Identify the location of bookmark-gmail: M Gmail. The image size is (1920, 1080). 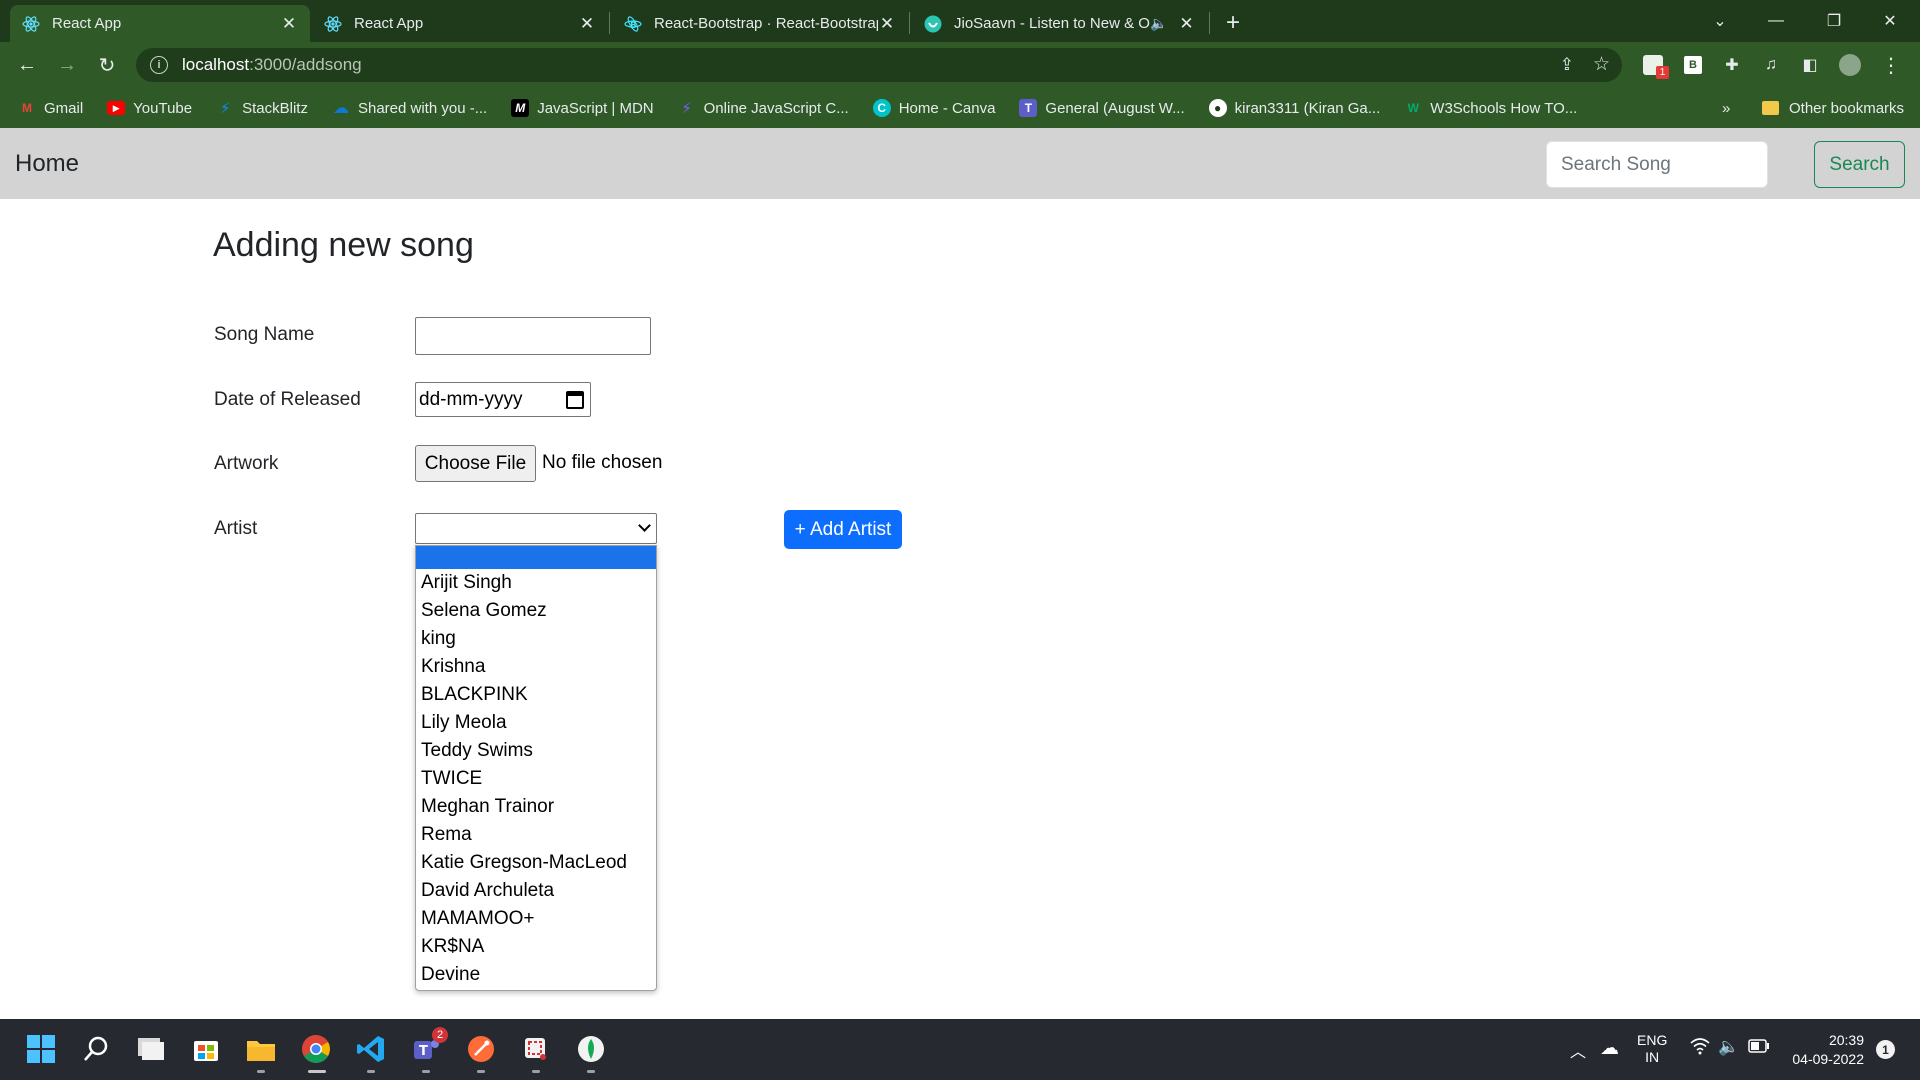
(50, 108).